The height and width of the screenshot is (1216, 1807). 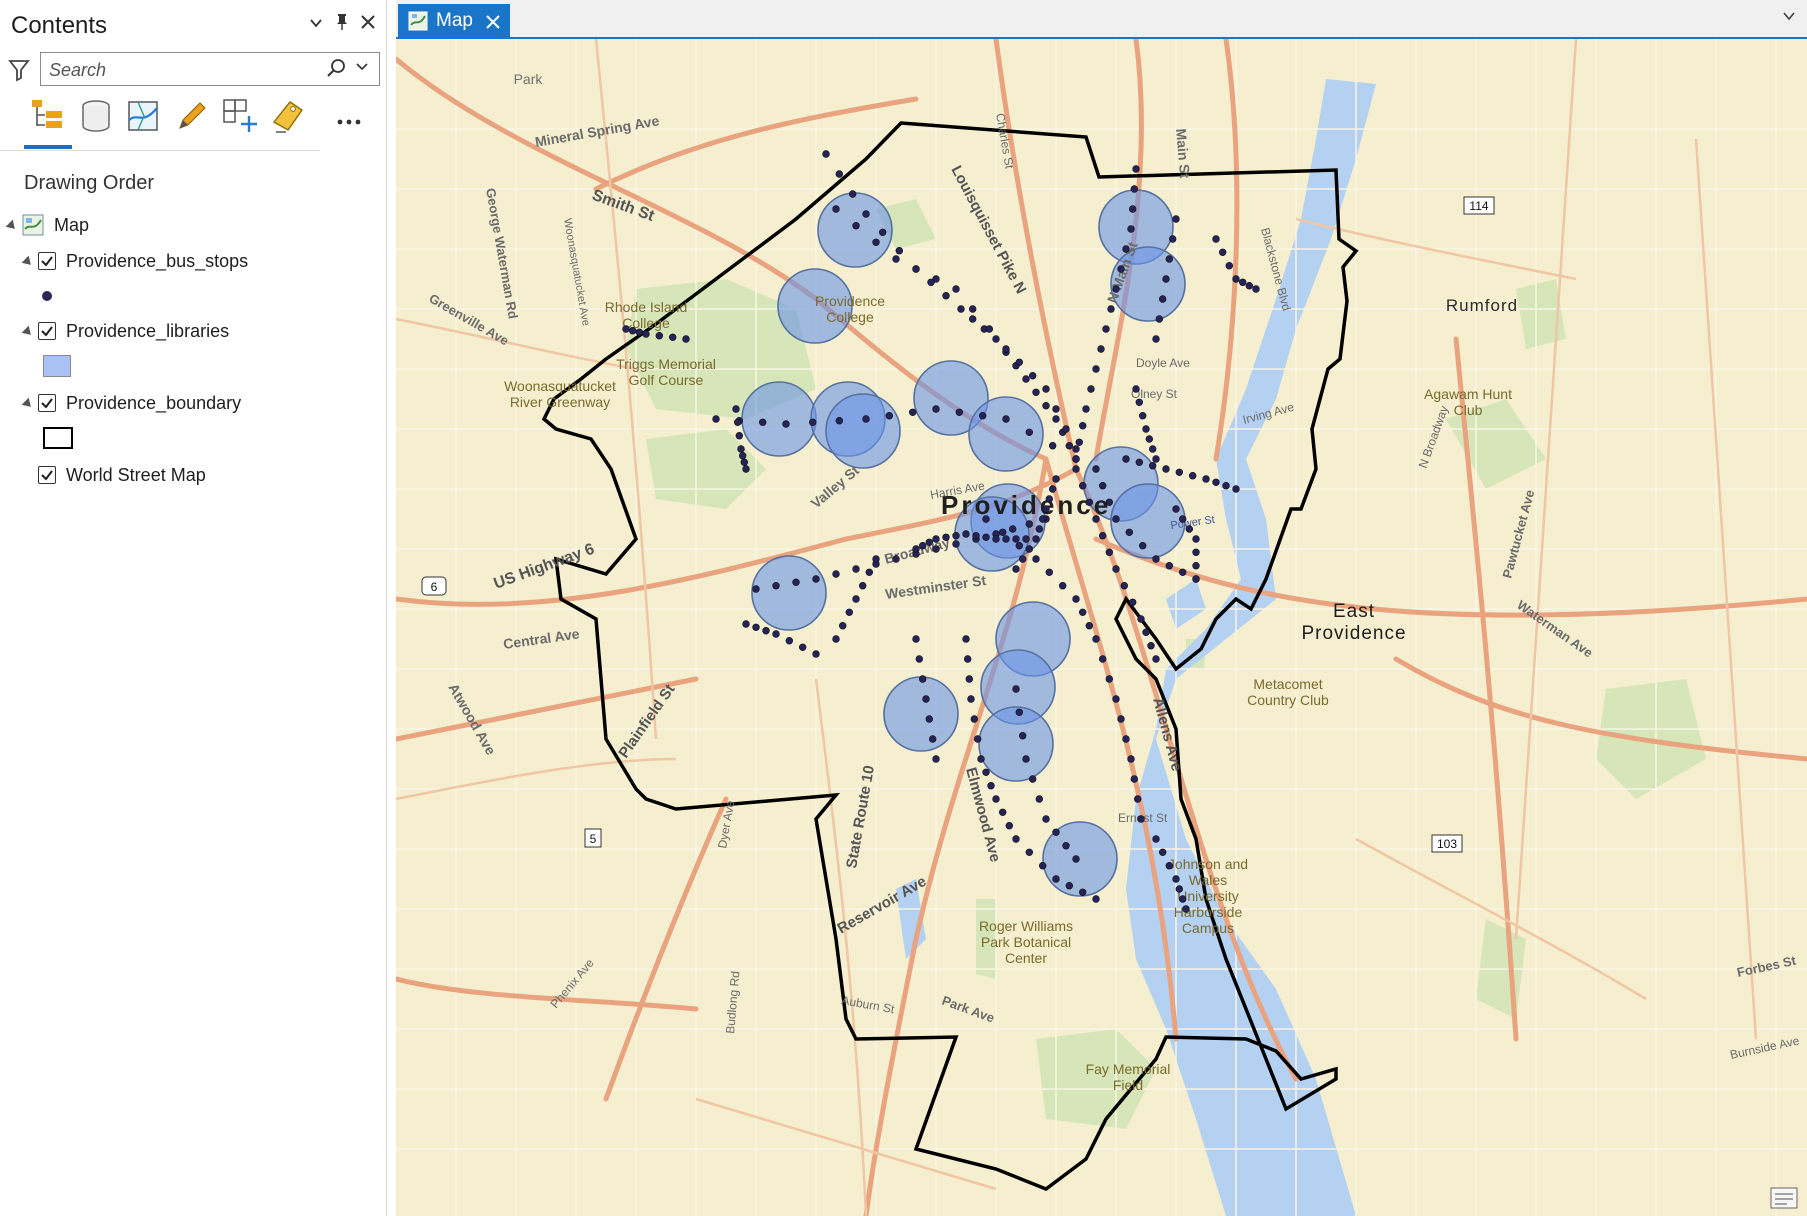 I want to click on list-by-selection-icon, so click(x=144, y=118).